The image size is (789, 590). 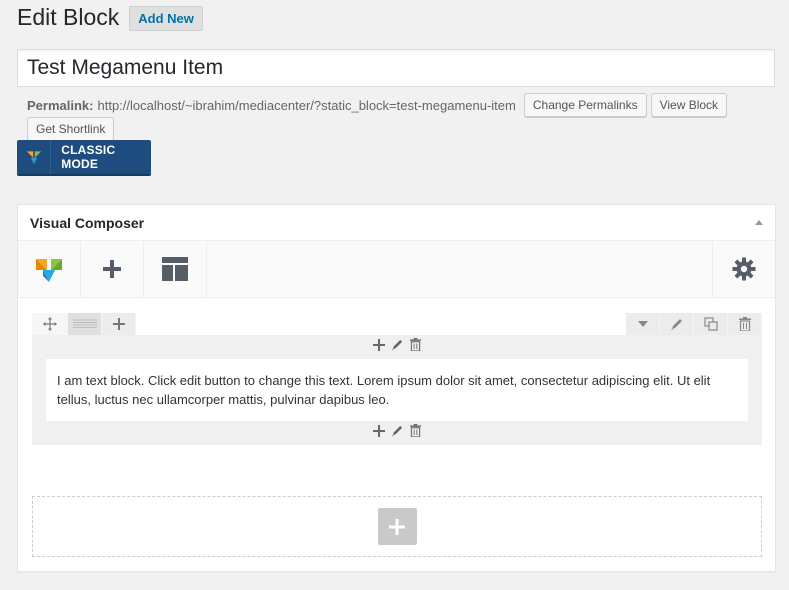 I want to click on column-controls-top, so click(x=397, y=347).